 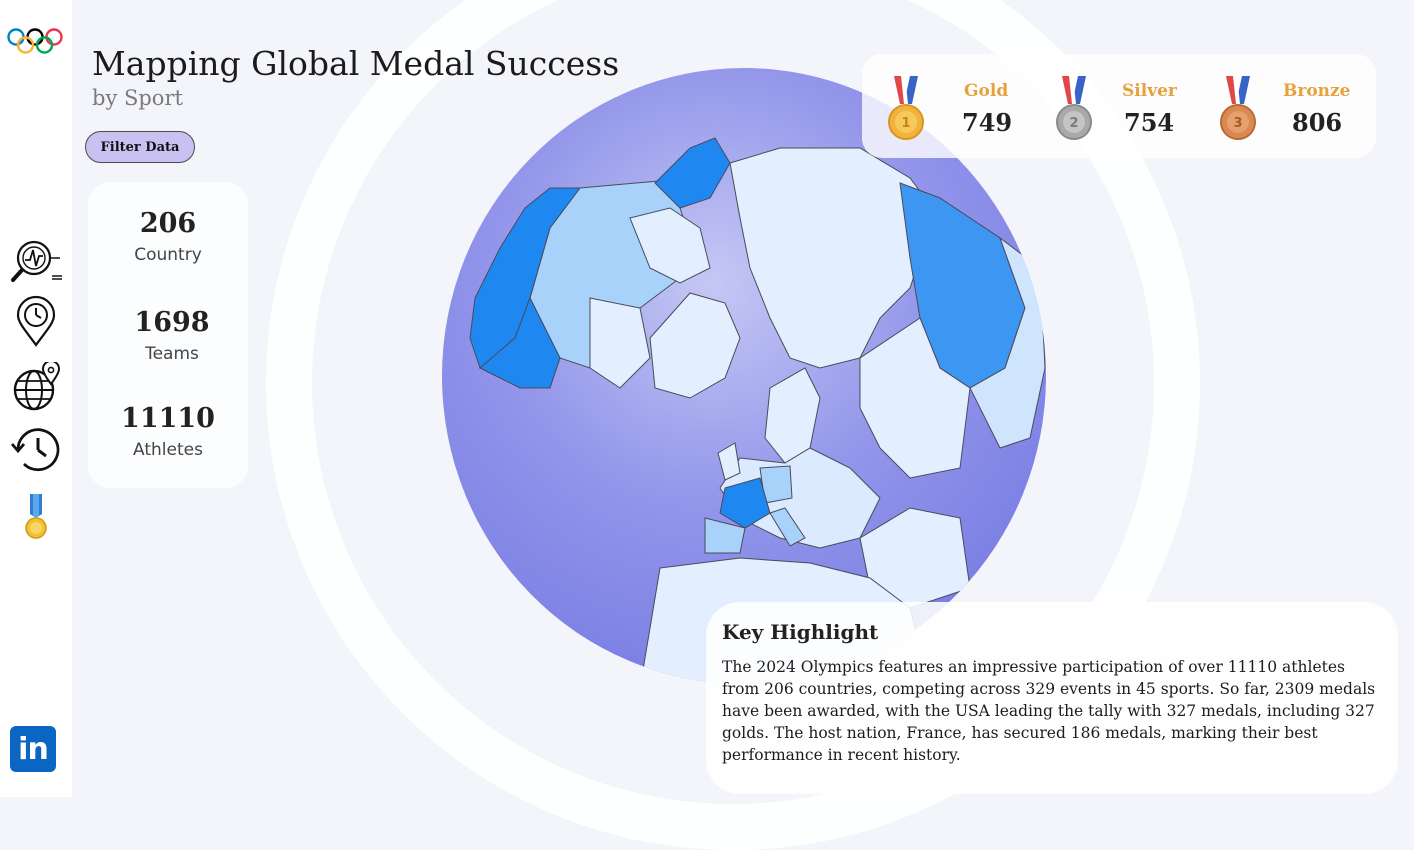 I want to click on sidebar-item-analytics, so click(x=36, y=262).